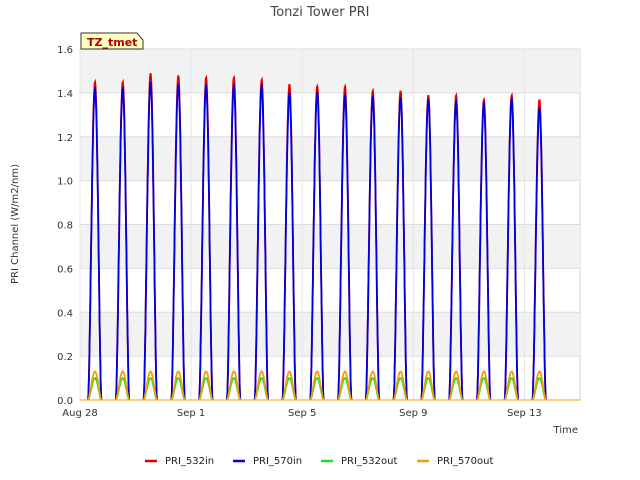 This screenshot has width=640, height=480. I want to click on chart-title: Tonzi Tower PRI, so click(320, 12).